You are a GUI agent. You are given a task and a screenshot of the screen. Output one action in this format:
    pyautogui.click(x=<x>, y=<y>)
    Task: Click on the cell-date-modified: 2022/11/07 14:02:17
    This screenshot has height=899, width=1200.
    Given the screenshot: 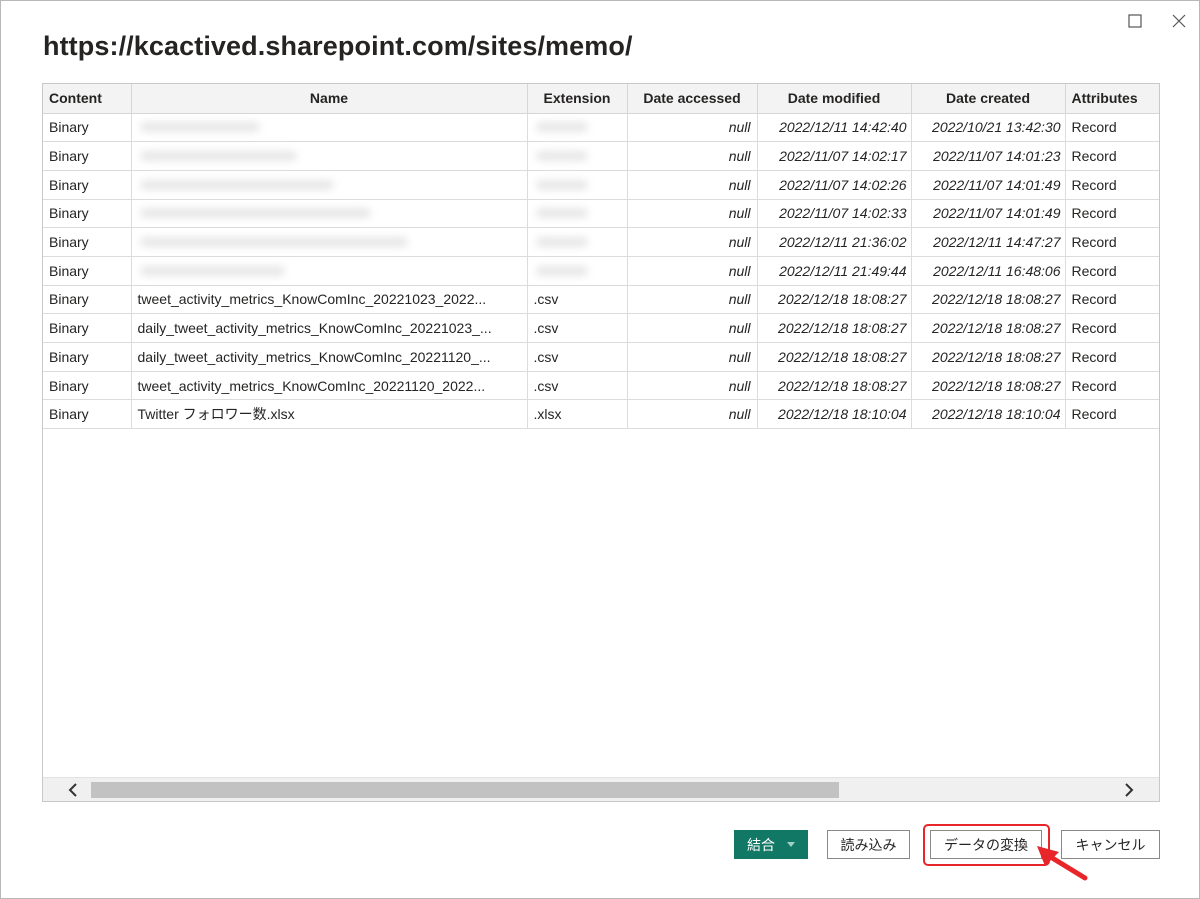 What is the action you would take?
    pyautogui.click(x=834, y=156)
    